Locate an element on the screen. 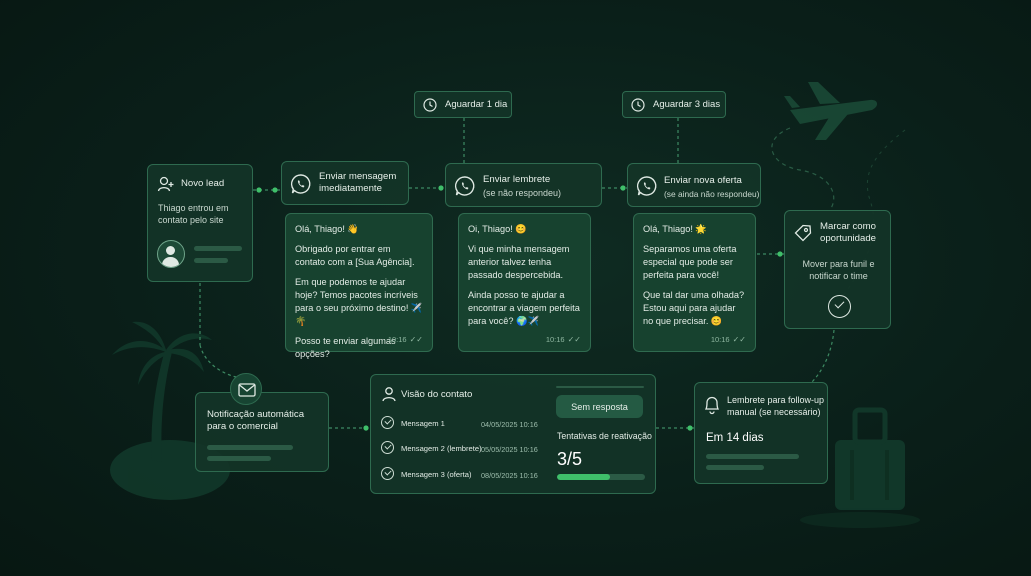  card-title: Marcar como oportunidade is located at coordinates (848, 232).